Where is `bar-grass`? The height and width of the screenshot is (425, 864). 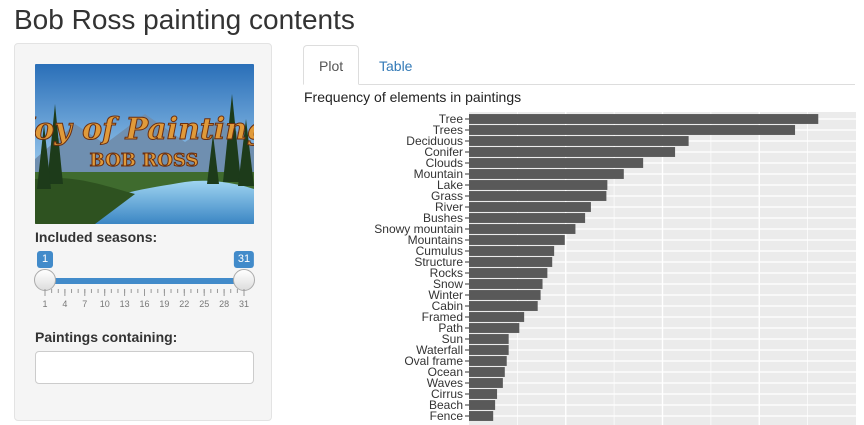
bar-grass is located at coordinates (538, 196).